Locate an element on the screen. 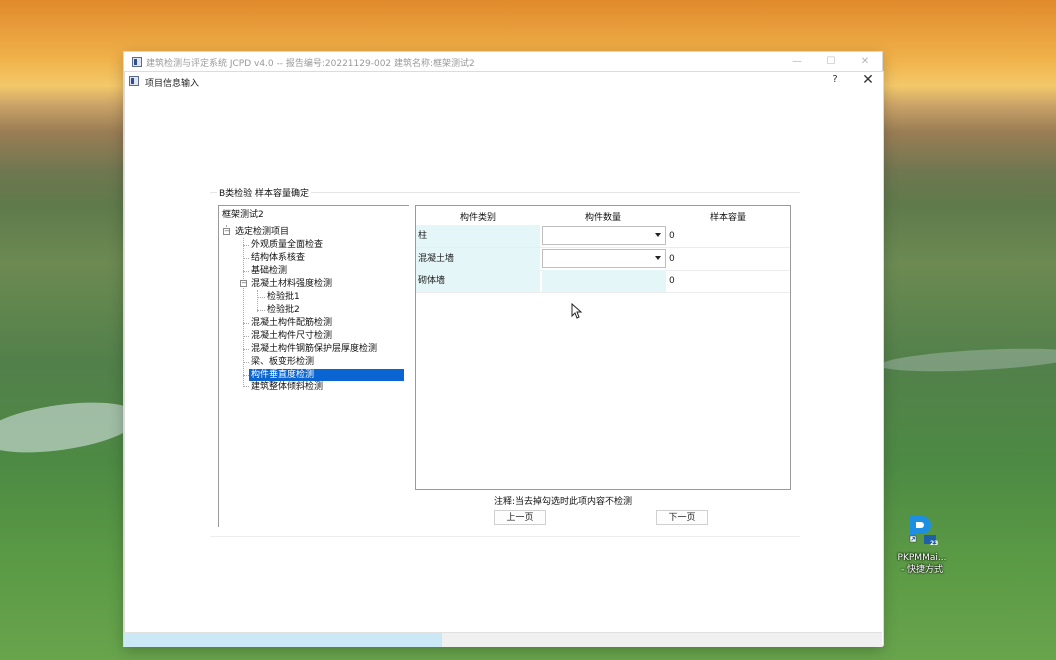  group-divider is located at coordinates (505, 536).